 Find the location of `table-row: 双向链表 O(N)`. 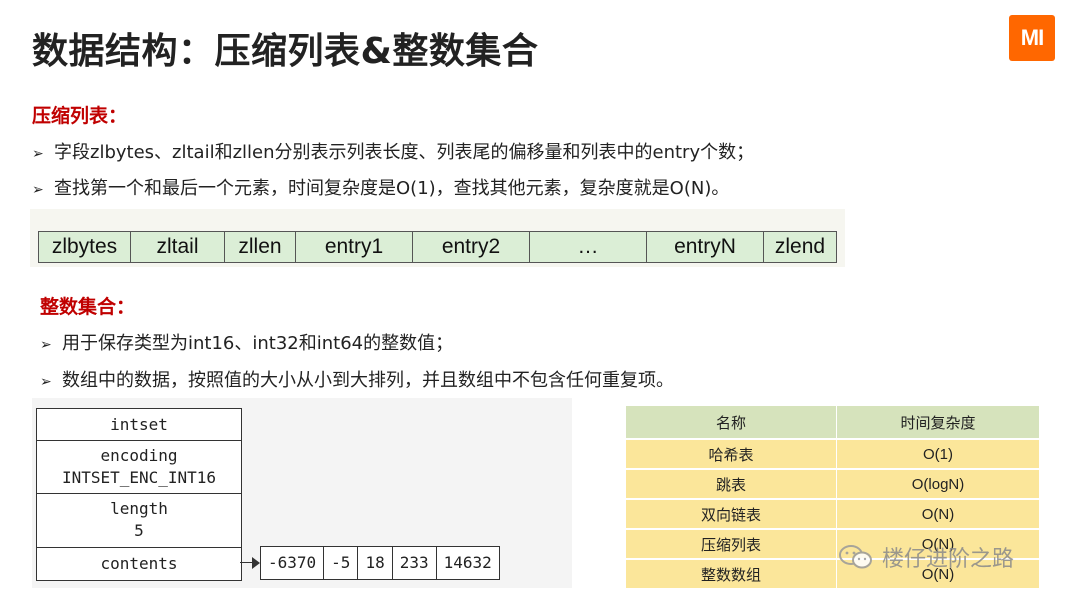

table-row: 双向链表 O(N) is located at coordinates (833, 513).